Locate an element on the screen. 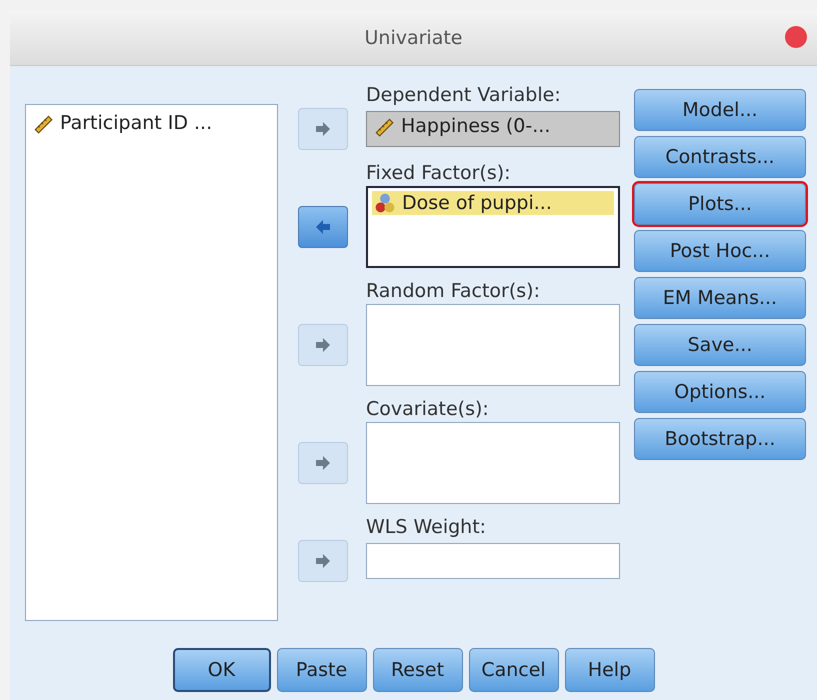 The width and height of the screenshot is (817, 700). variable-field is located at coordinates (493, 561).